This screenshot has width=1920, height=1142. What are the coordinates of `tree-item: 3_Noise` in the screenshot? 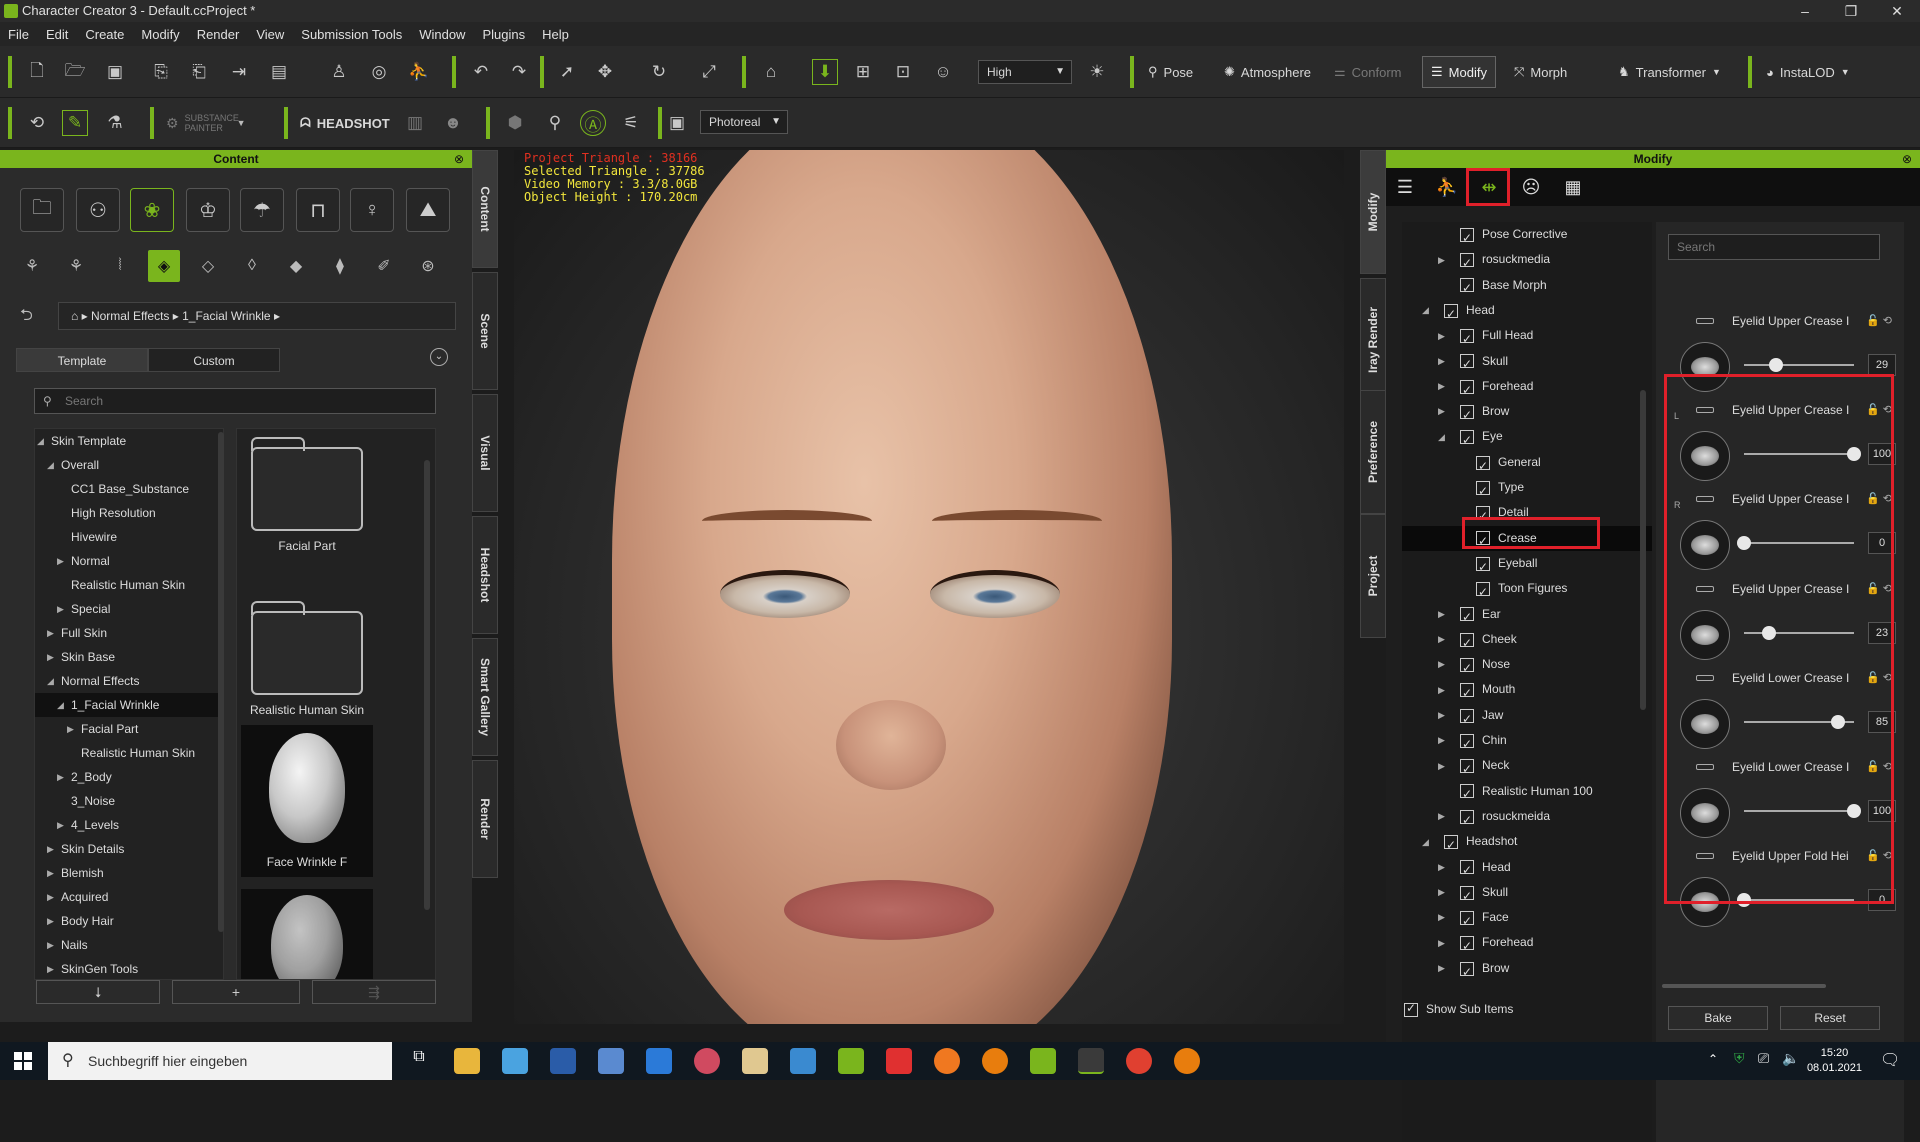 It's located at (129, 801).